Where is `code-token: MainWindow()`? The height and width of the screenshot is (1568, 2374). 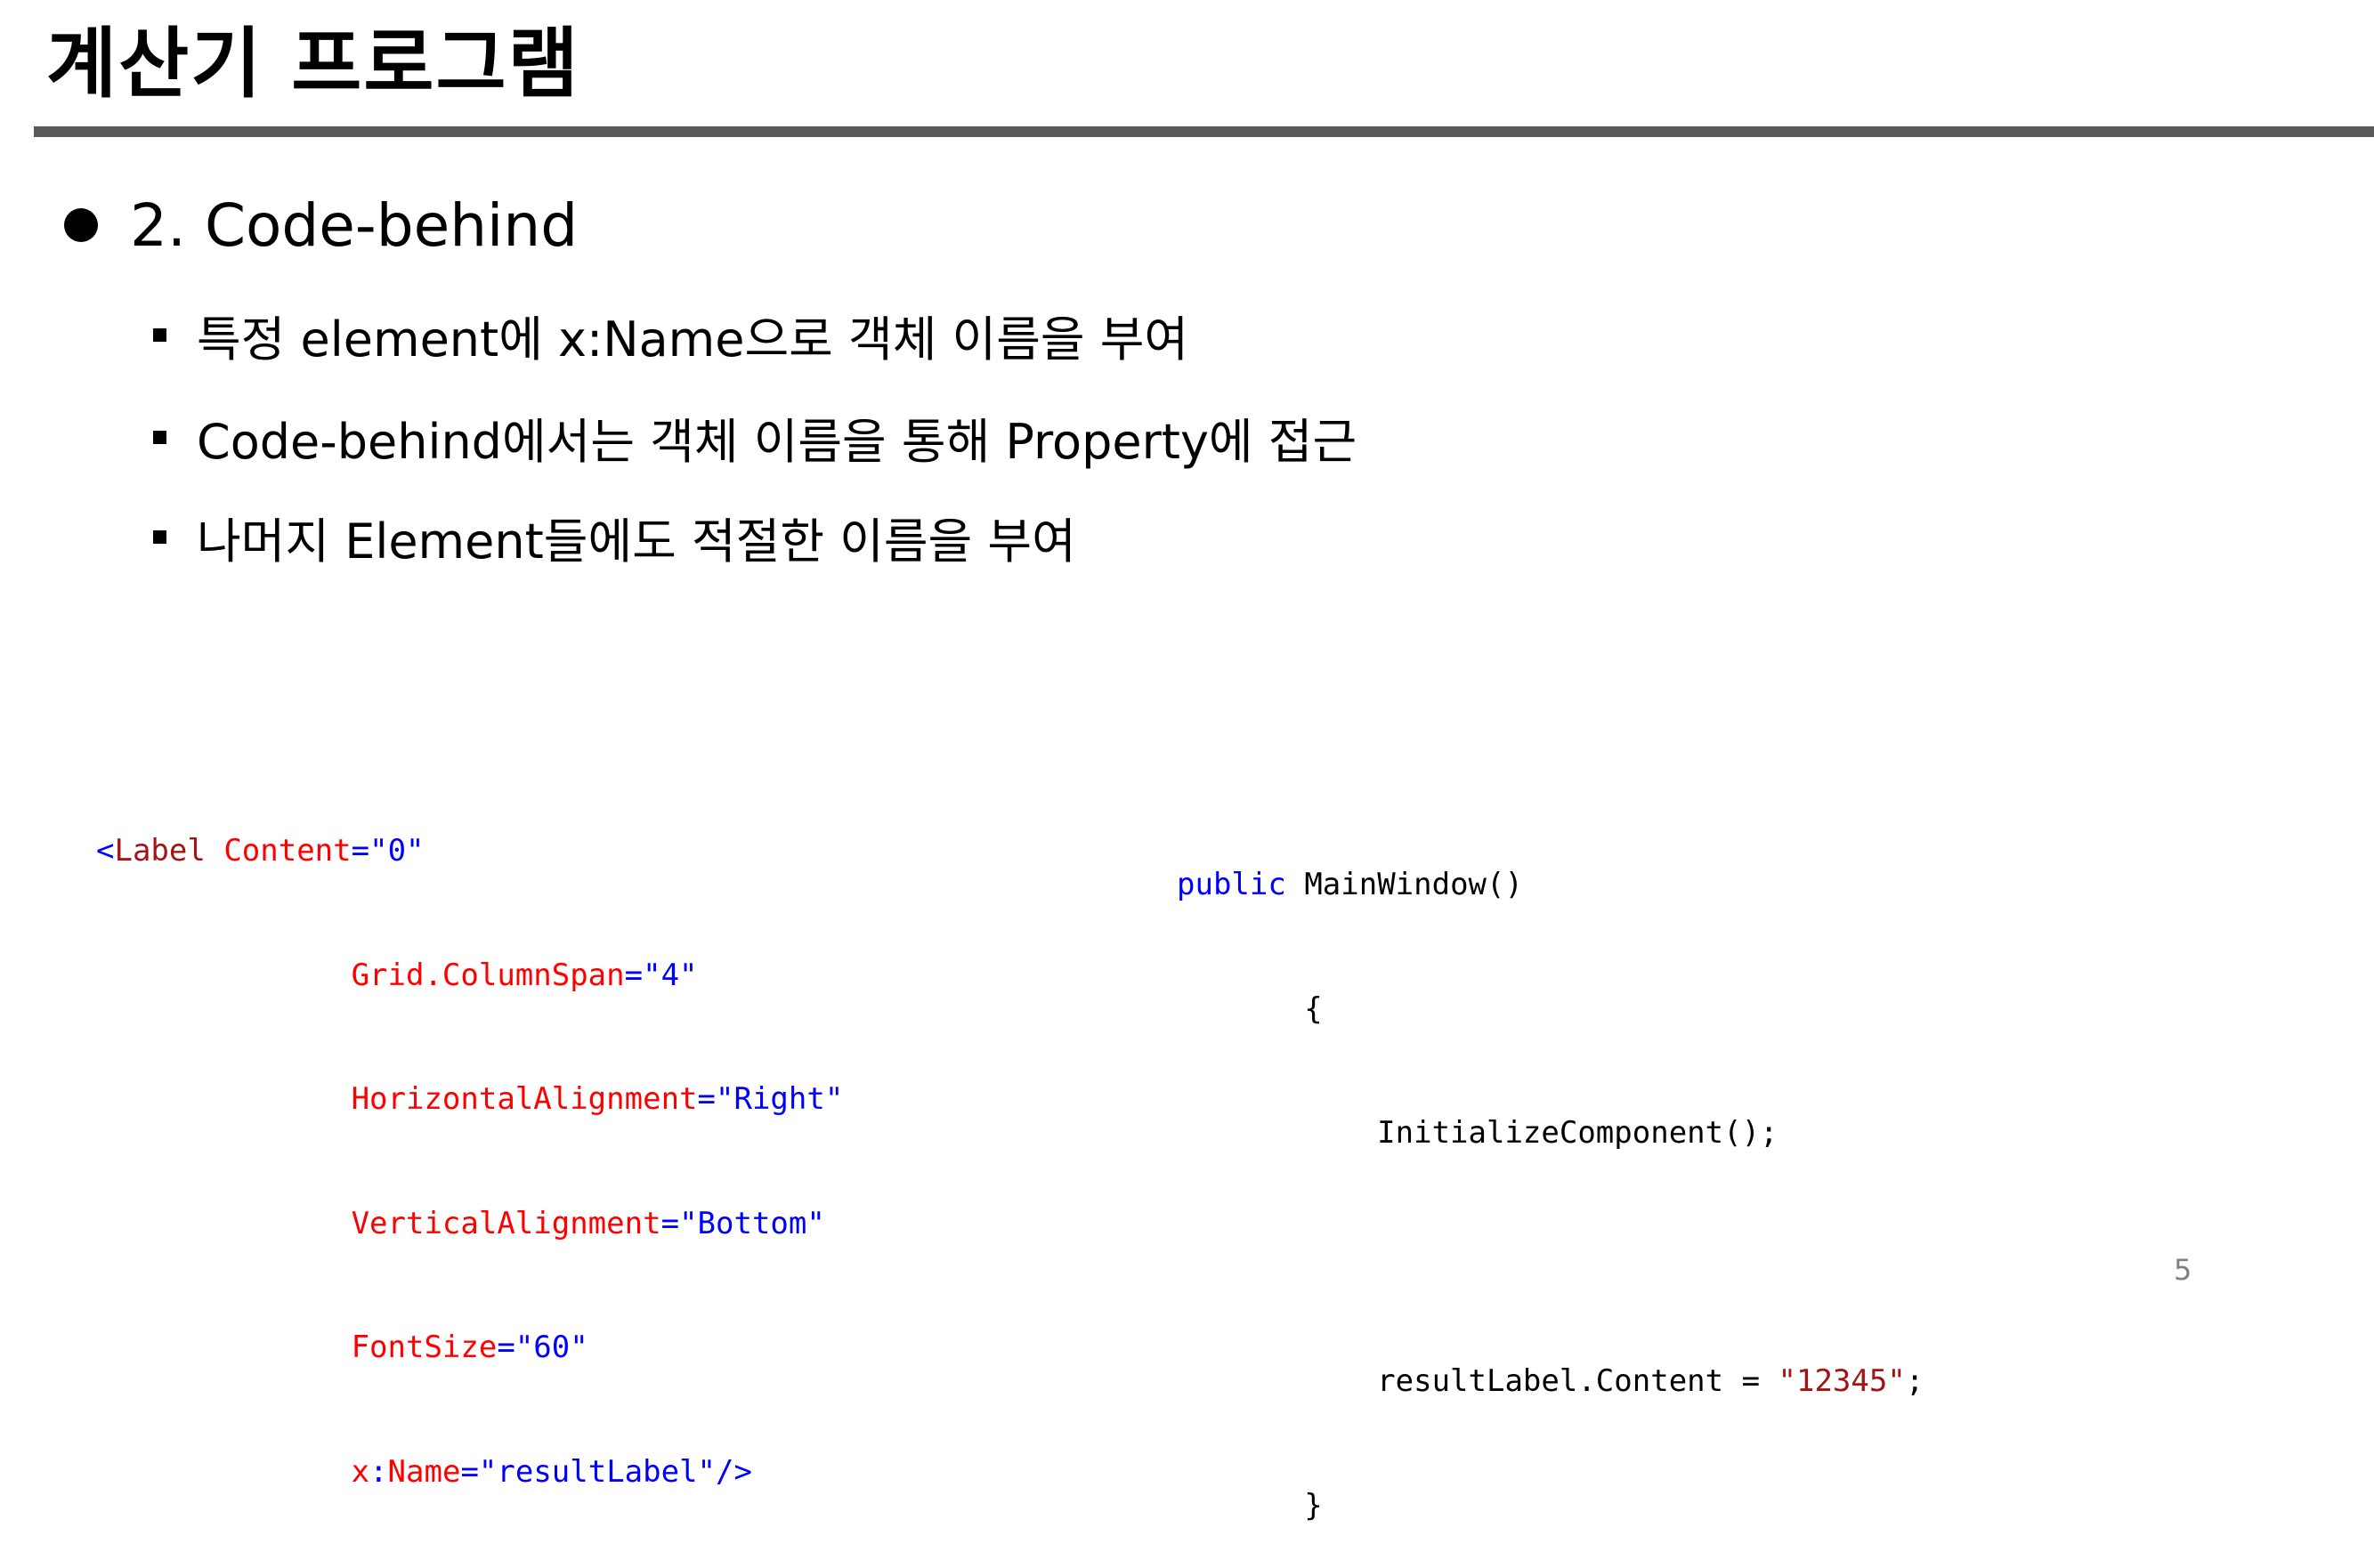 code-token: MainWindow() is located at coordinates (1413, 884).